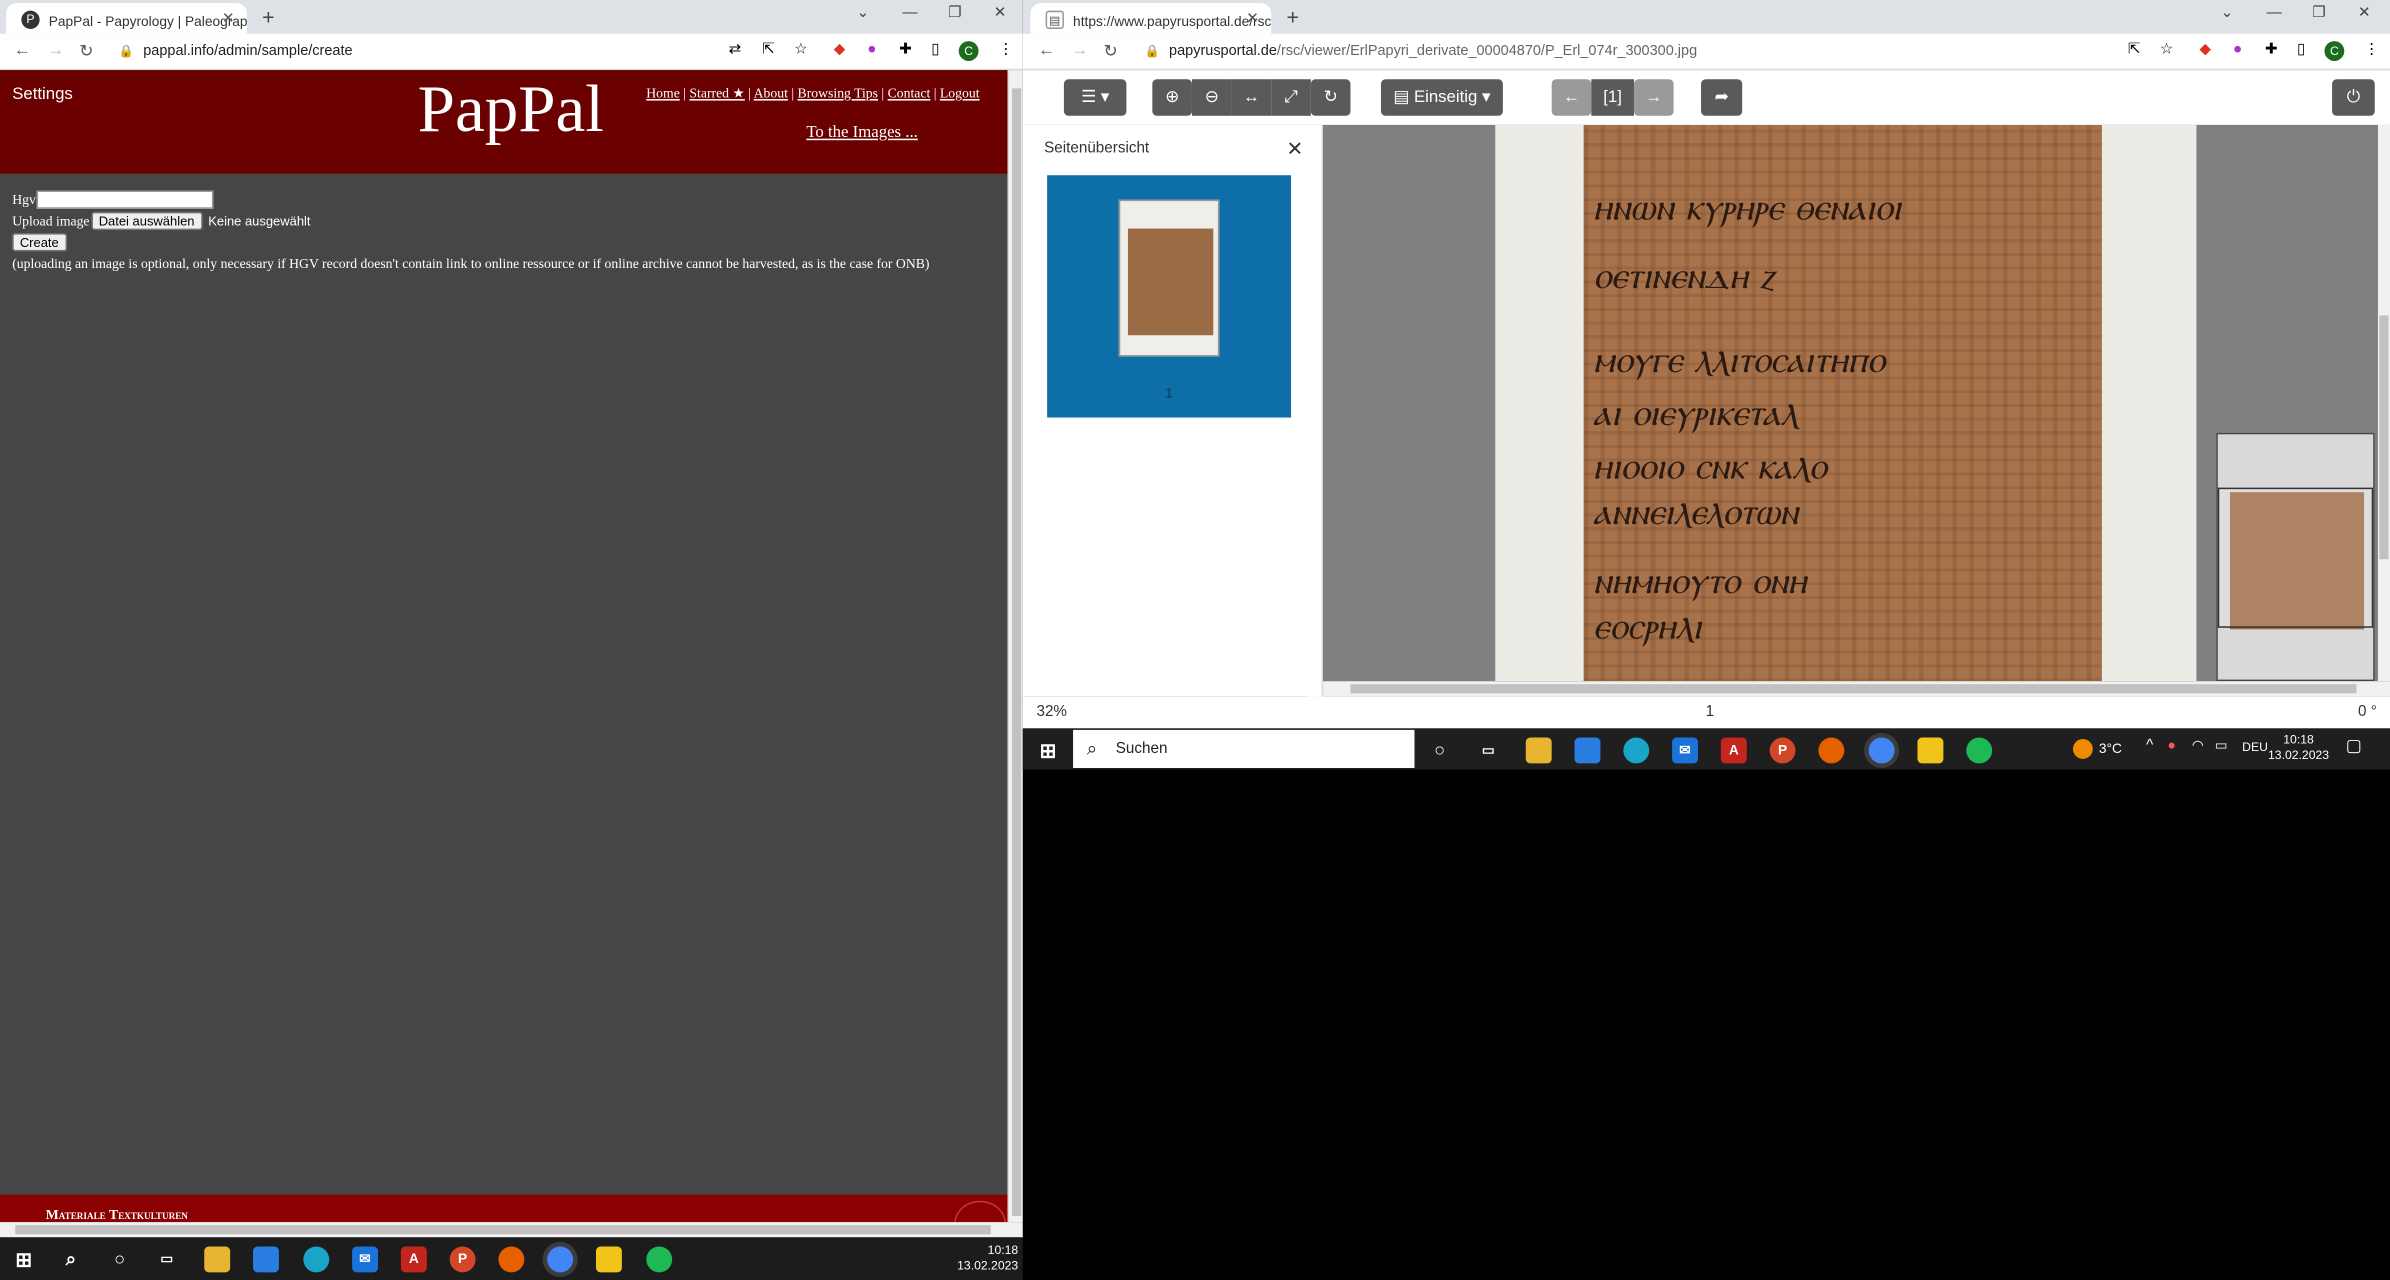 This screenshot has width=2390, height=1280. What do you see at coordinates (1291, 97) in the screenshot?
I see `fit-page-icon: ⤢` at bounding box center [1291, 97].